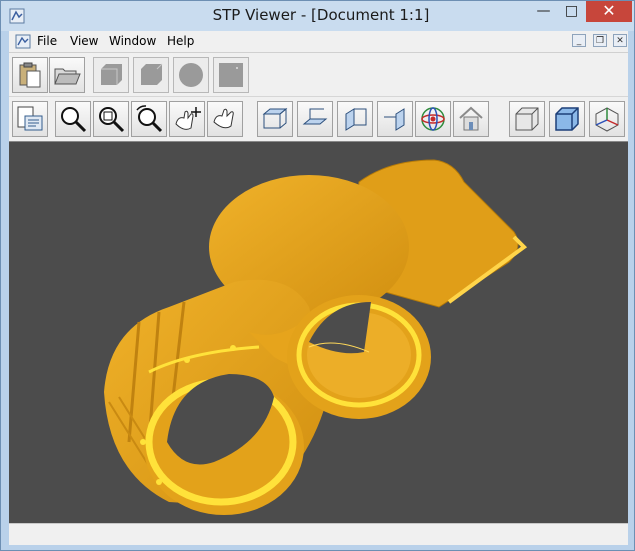 This screenshot has height=551, width=635. I want to click on zoom-window-icon, so click(112, 120).